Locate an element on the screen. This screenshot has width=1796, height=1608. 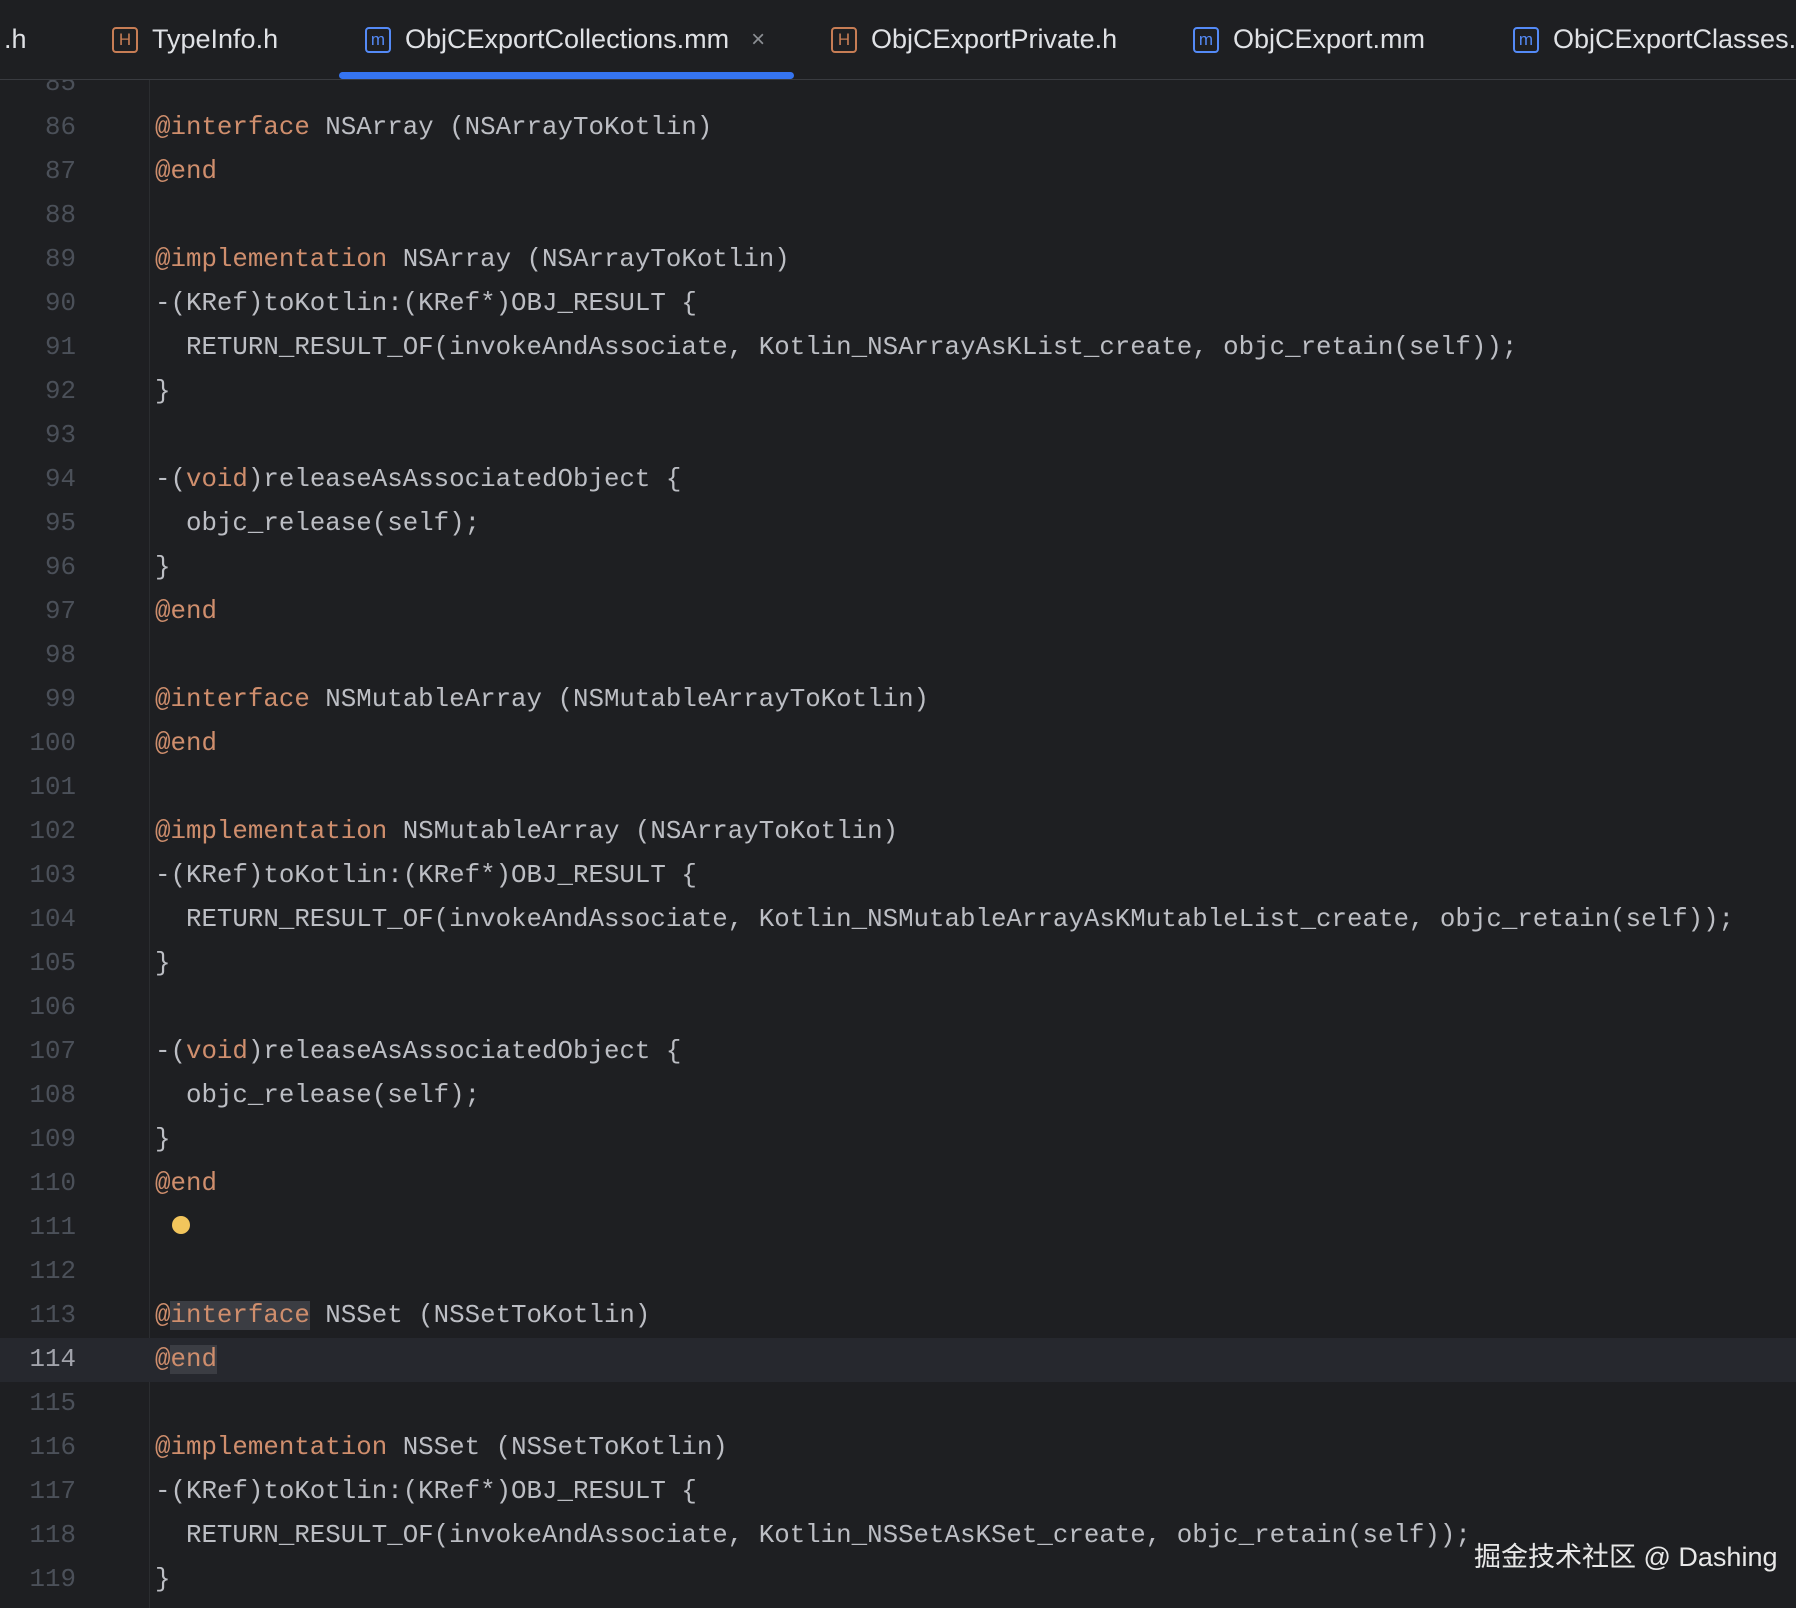
tab-label: .h is located at coordinates (15, 39).